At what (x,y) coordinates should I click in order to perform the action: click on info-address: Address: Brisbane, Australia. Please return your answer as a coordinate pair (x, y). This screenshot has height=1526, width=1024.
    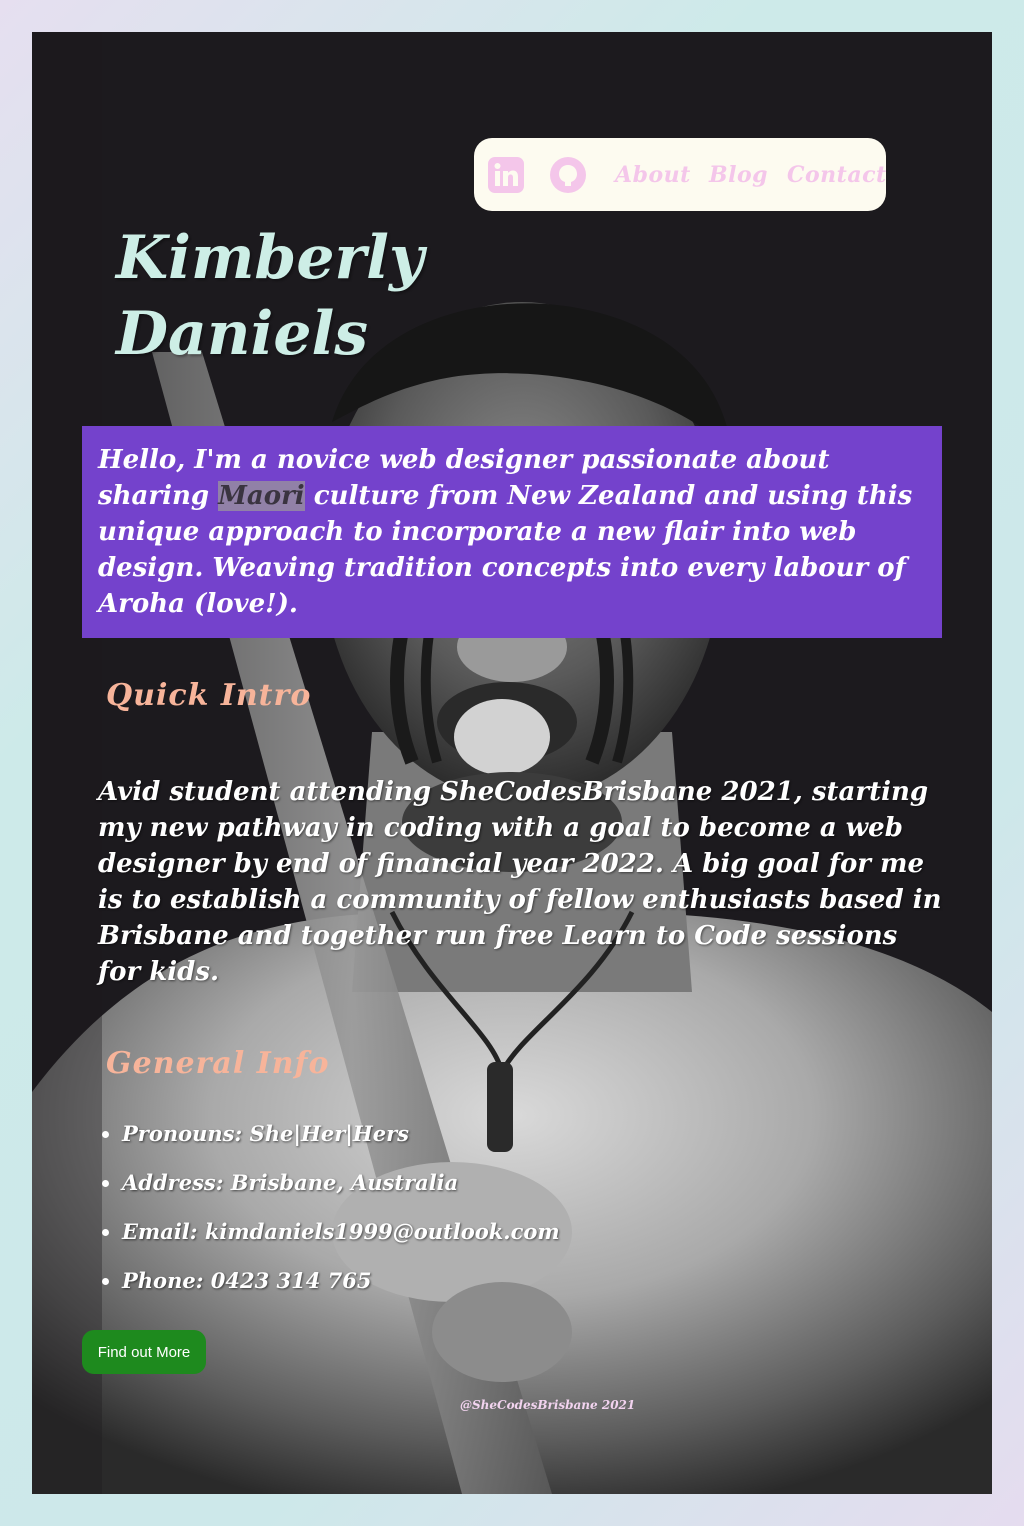
    Looking at the image, I should click on (341, 1189).